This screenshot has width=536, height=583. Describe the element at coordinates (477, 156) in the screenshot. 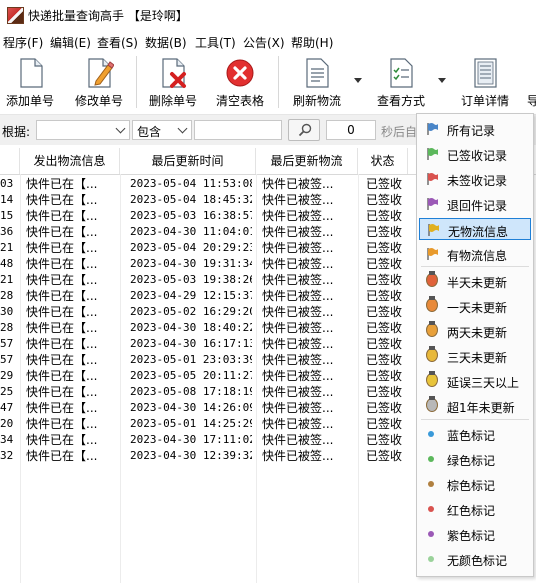

I see `view-menu-item-label: 已签收记录` at that location.